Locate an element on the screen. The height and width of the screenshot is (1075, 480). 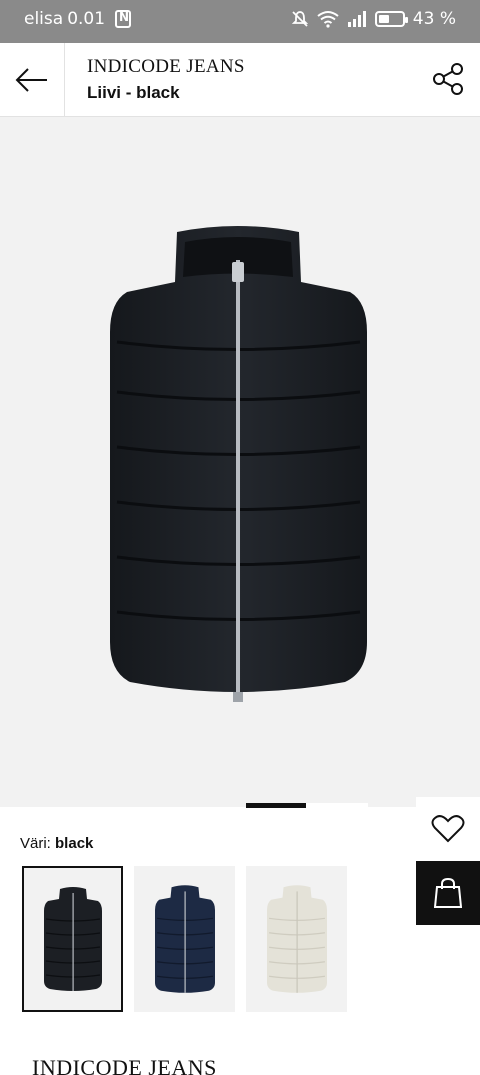
gallery-indicator-active is located at coordinates (276, 805).